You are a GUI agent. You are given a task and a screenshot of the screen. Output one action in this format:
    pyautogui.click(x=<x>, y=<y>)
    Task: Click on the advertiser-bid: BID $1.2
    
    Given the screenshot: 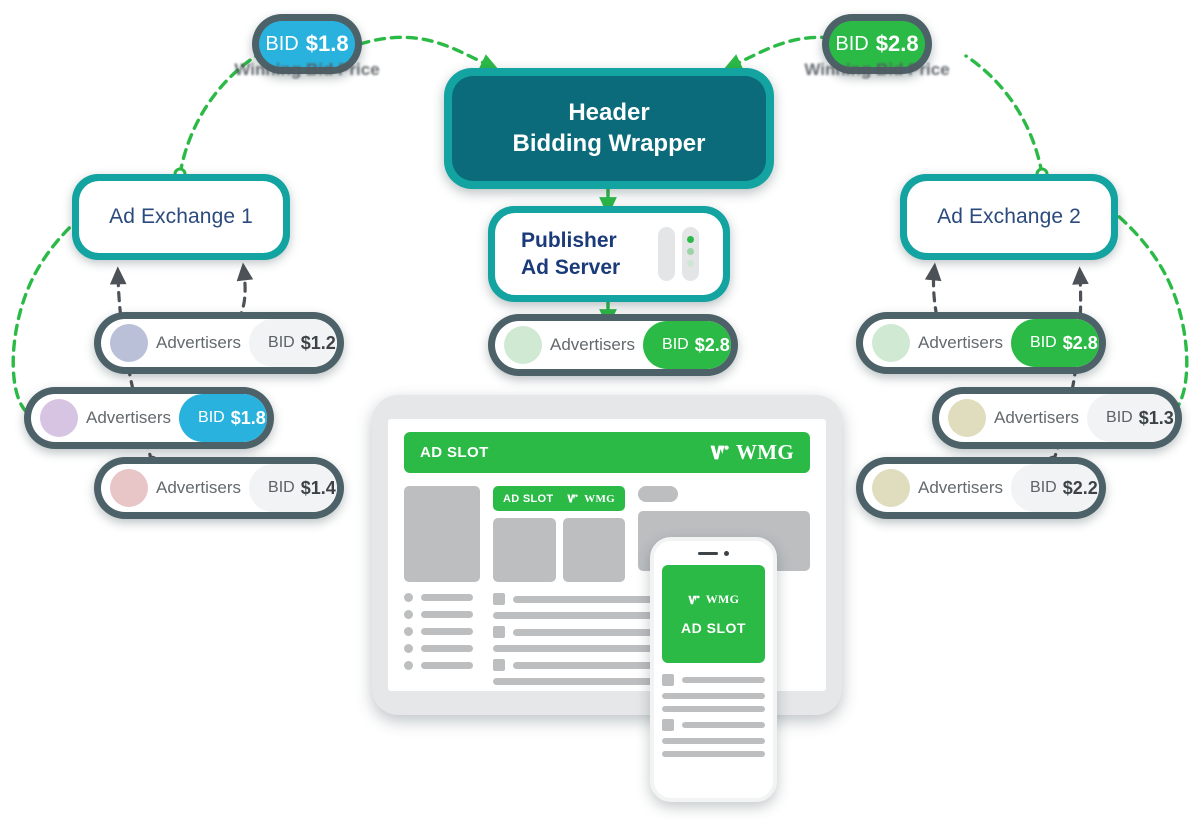 What is the action you would take?
    pyautogui.click(x=293, y=343)
    